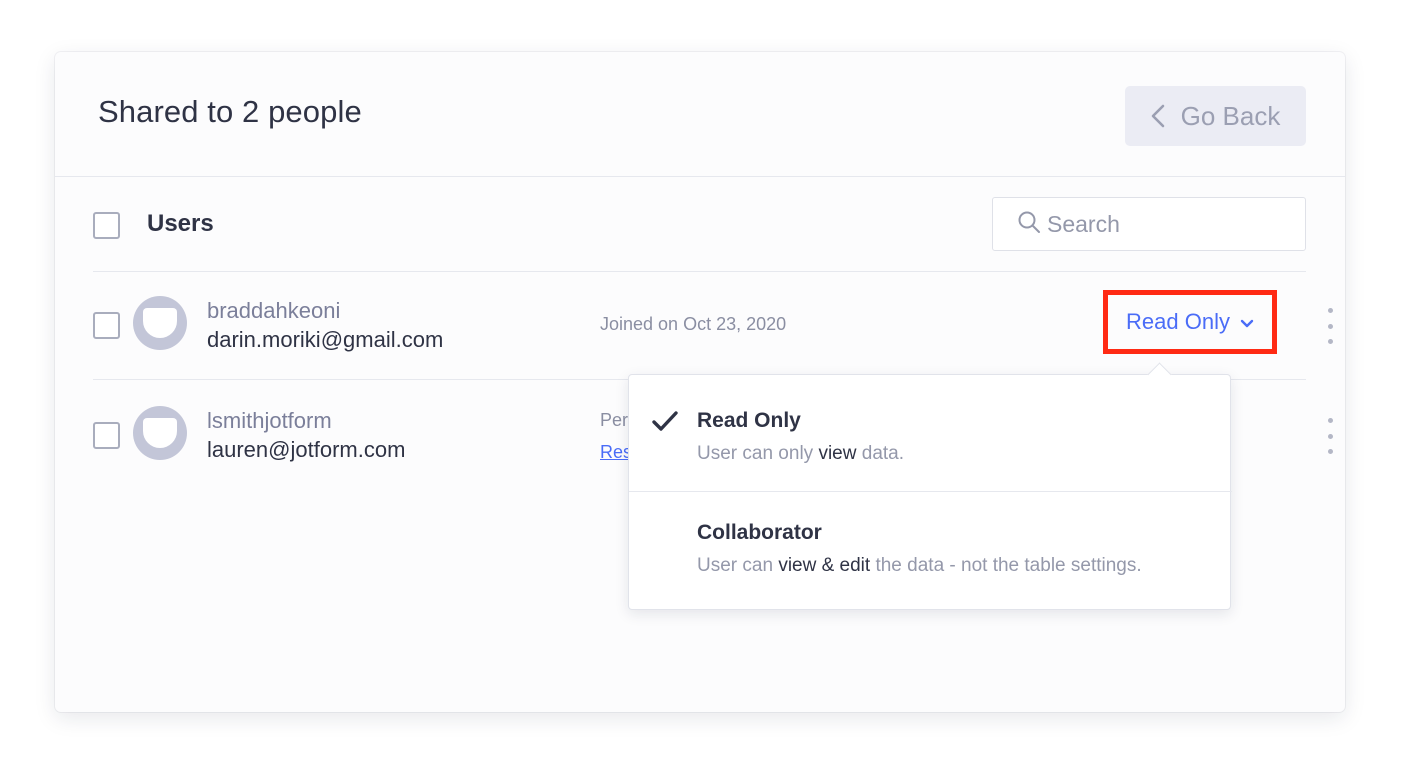 This screenshot has height=765, width=1401. What do you see at coordinates (614, 420) in the screenshot?
I see `user-status-text: Per` at bounding box center [614, 420].